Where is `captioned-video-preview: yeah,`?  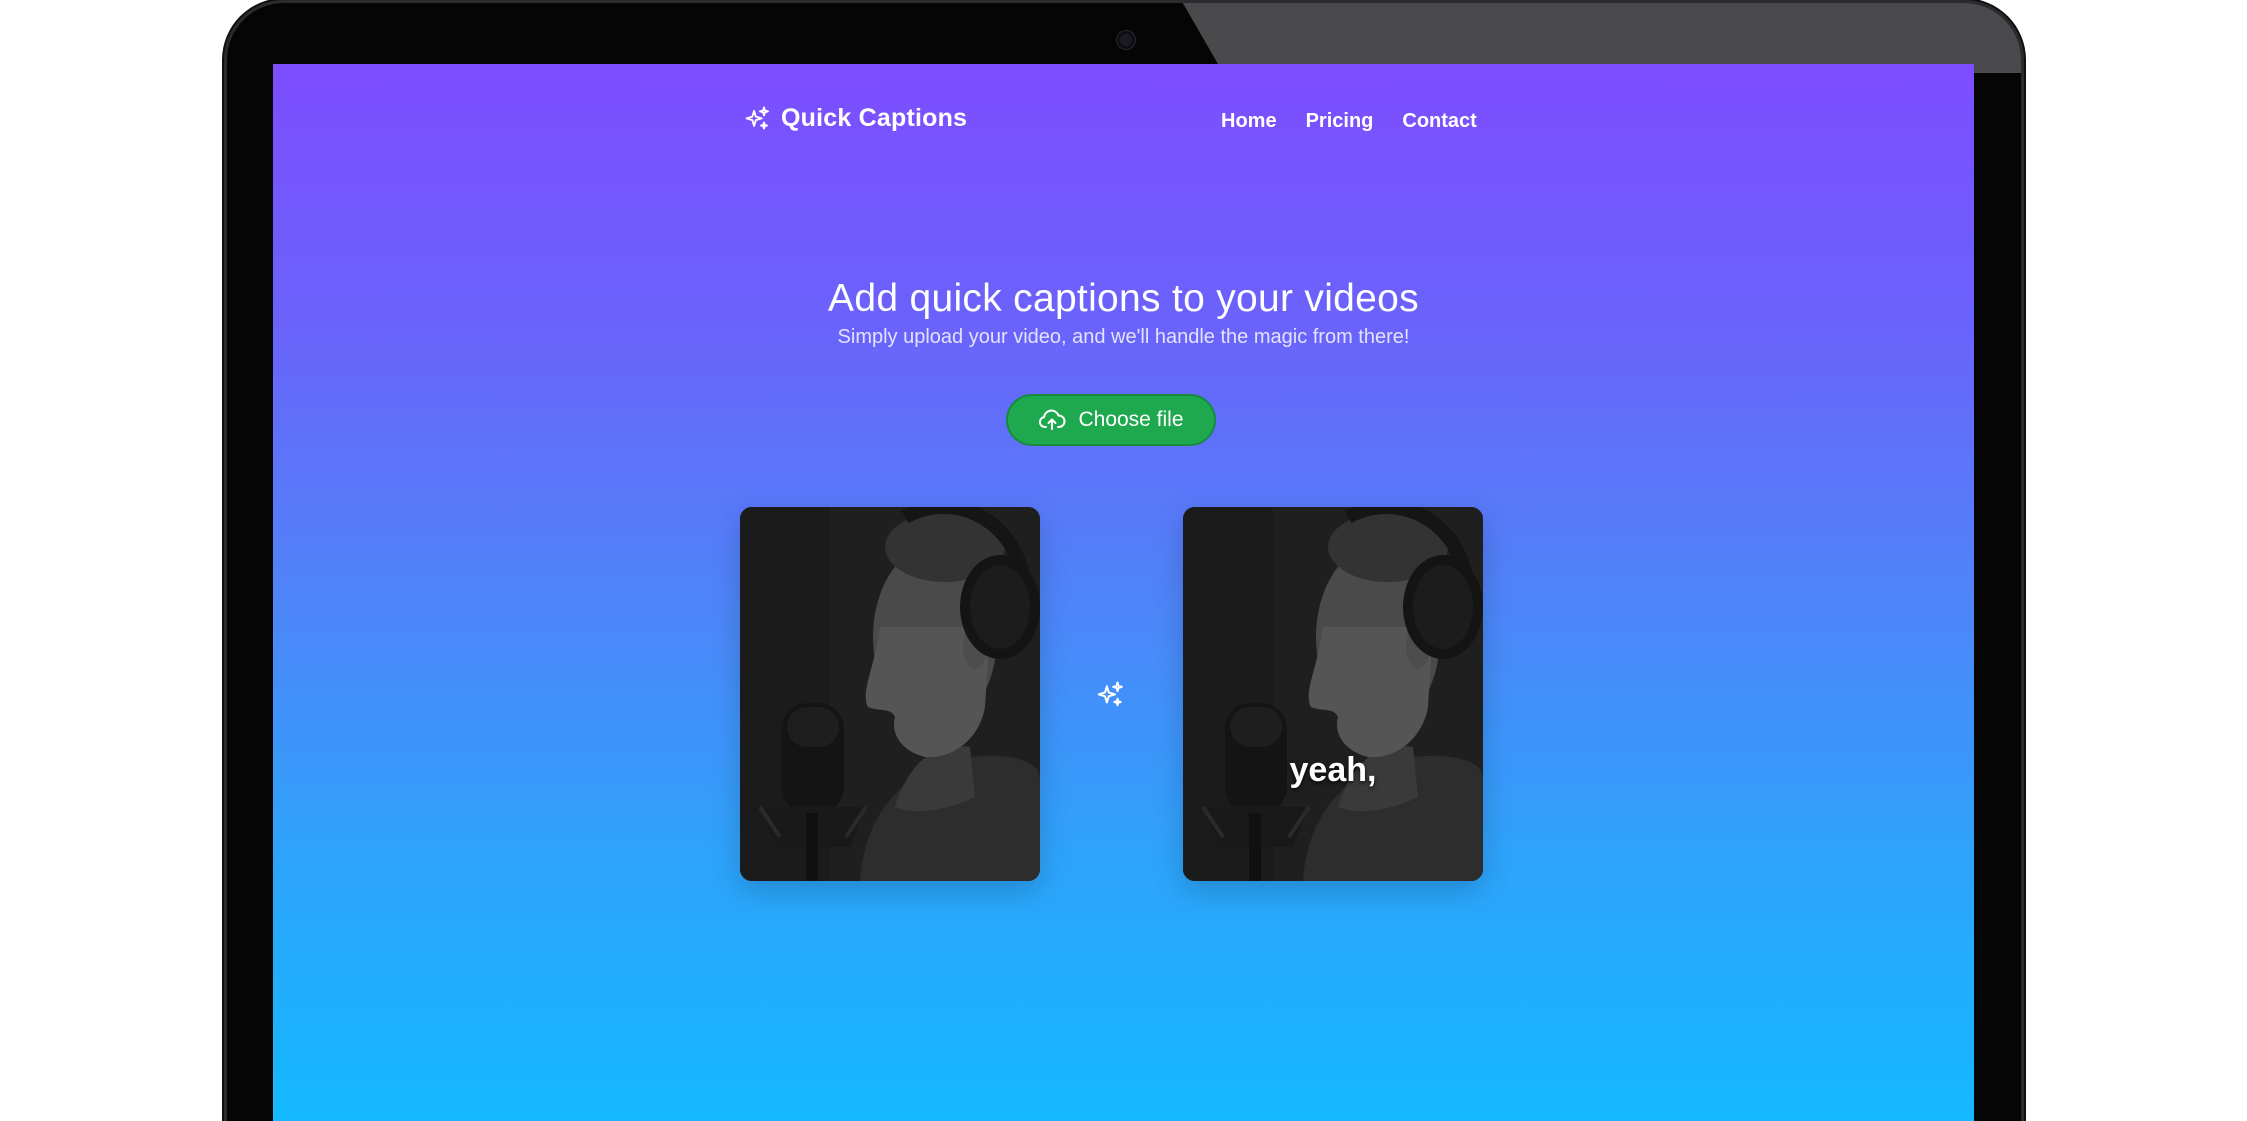
captioned-video-preview: yeah, is located at coordinates (1333, 694).